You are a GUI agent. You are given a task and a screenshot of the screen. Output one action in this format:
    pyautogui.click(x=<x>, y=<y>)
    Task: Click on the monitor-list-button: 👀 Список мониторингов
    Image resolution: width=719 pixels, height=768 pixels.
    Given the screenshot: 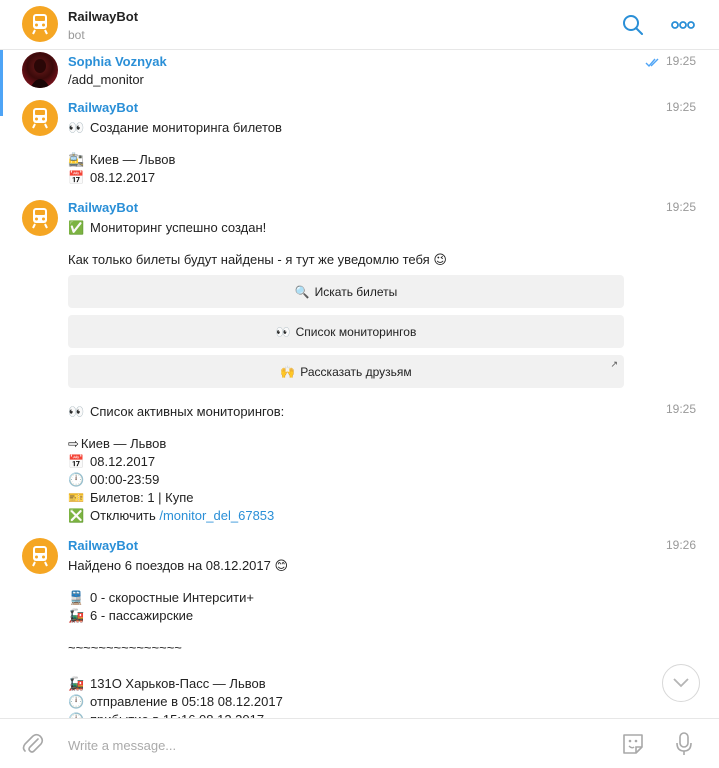 What is the action you would take?
    pyautogui.click(x=346, y=331)
    